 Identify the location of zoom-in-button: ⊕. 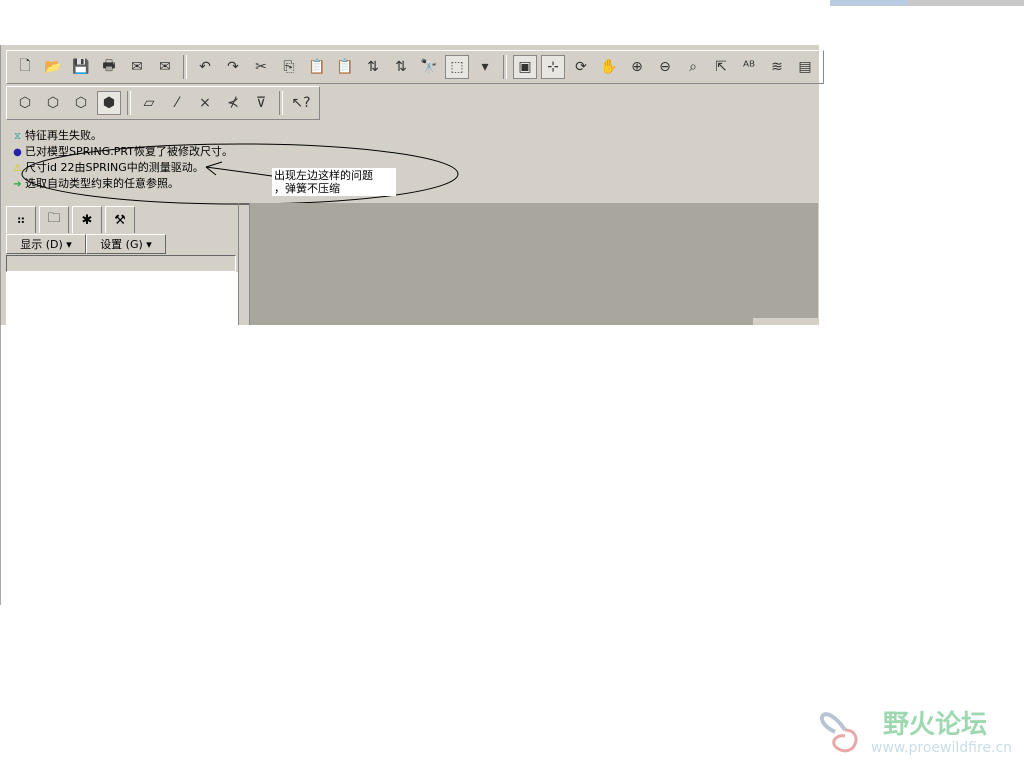
(637, 67).